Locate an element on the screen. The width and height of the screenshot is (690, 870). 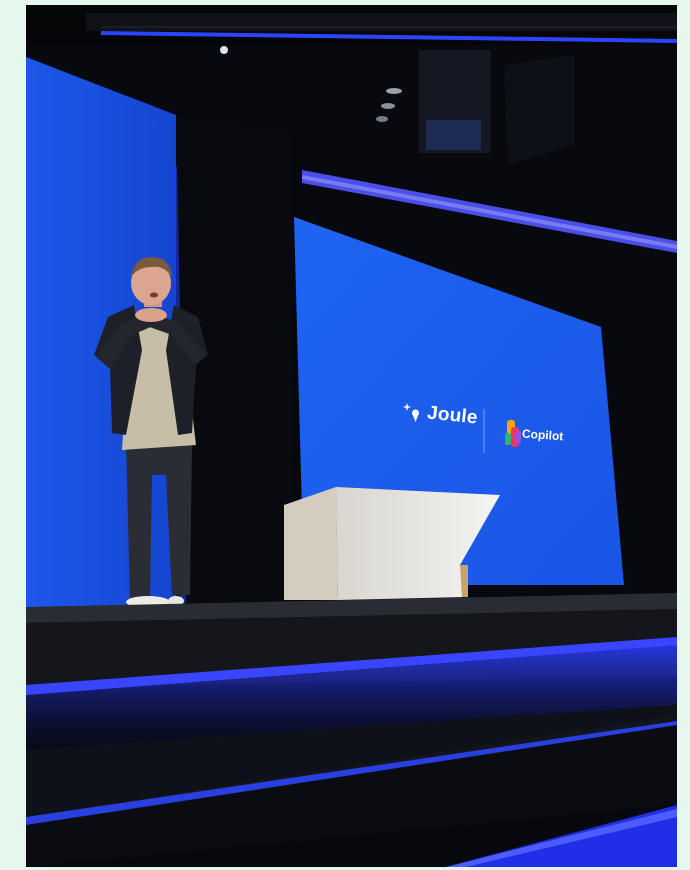
copilot-label: Copilot is located at coordinates (542, 435).